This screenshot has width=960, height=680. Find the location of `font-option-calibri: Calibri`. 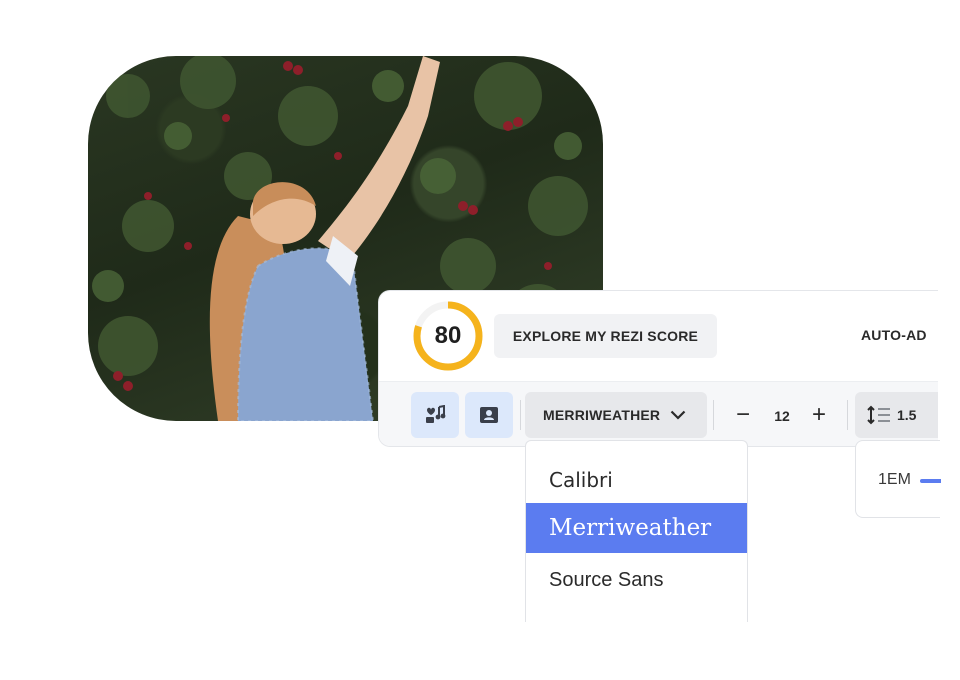

font-option-calibri: Calibri is located at coordinates (636, 480).